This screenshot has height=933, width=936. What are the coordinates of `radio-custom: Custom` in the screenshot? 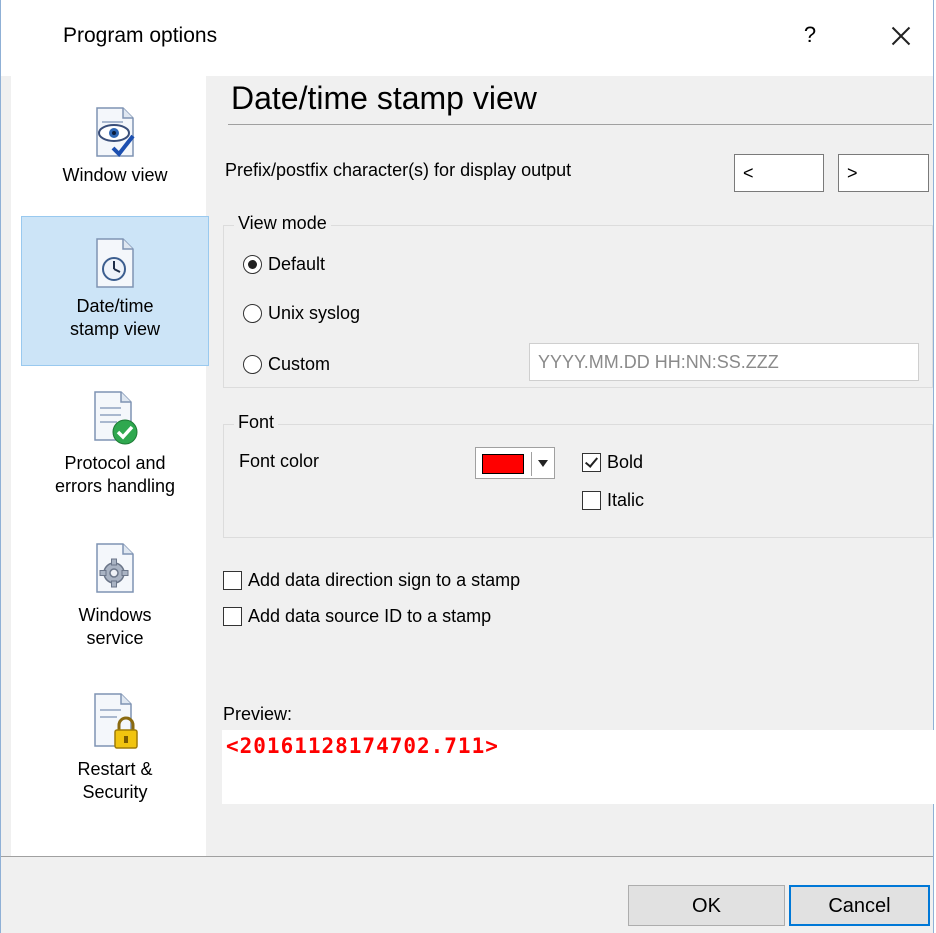 It's located at (286, 364).